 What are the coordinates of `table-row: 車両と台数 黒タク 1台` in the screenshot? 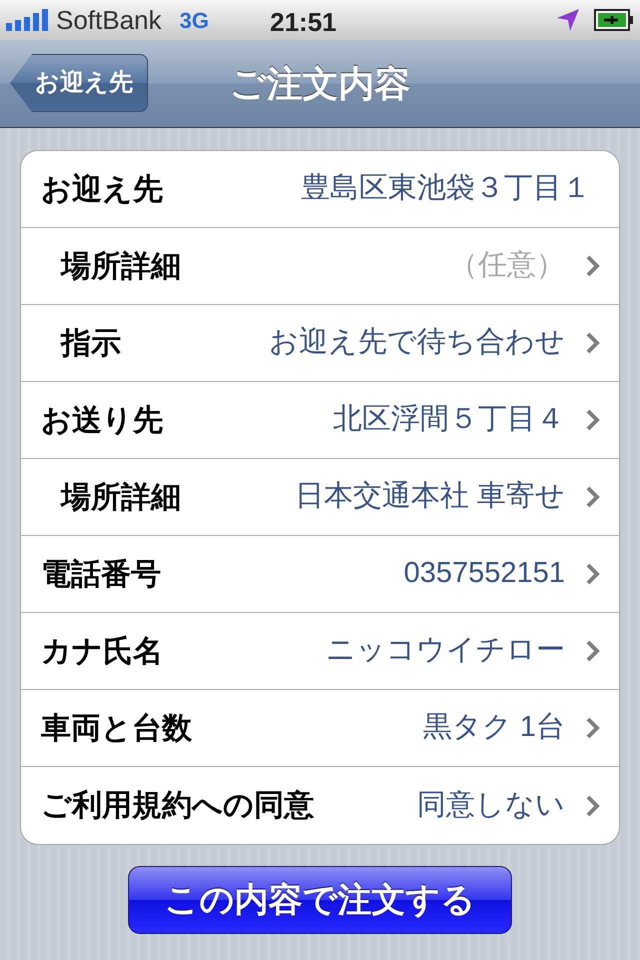 It's located at (320, 728).